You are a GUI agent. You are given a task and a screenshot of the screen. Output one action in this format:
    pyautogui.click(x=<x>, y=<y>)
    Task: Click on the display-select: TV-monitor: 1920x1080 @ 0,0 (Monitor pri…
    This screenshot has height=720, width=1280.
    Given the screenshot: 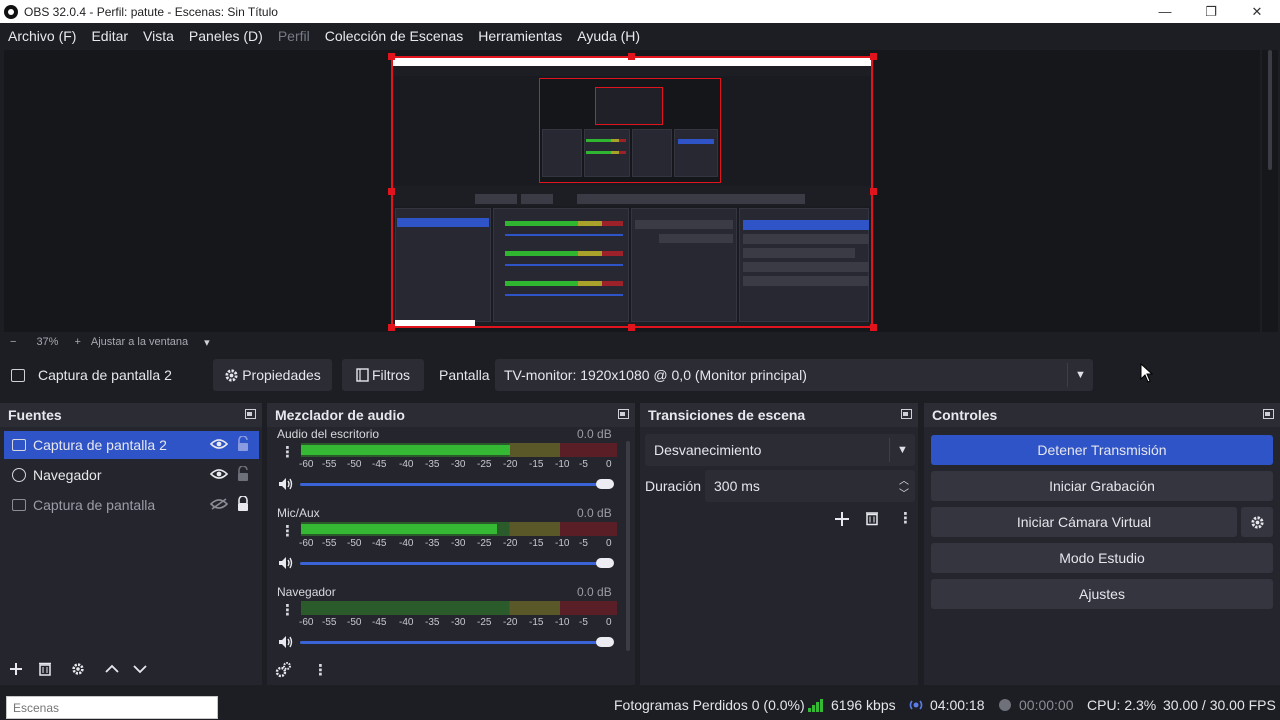 What is the action you would take?
    pyautogui.click(x=794, y=375)
    